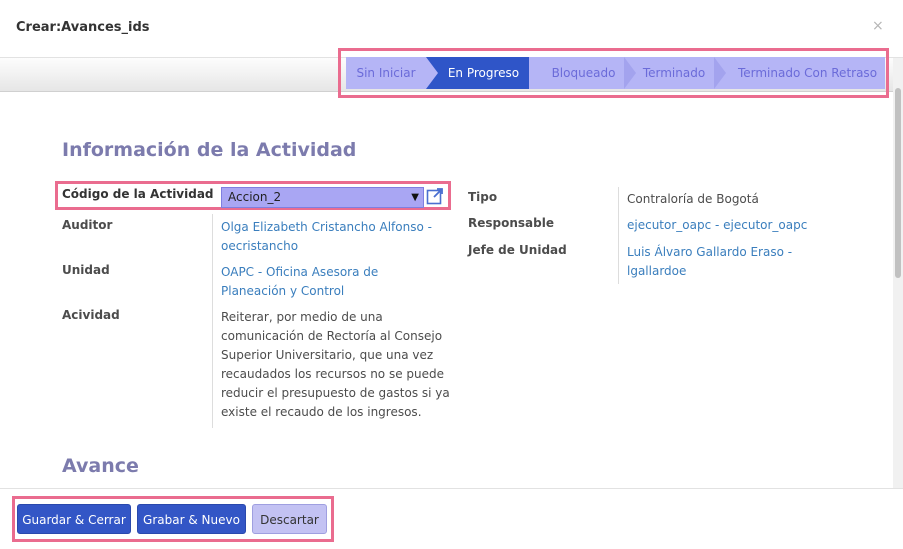 This screenshot has height=549, width=903. Describe the element at coordinates (709, 262) in the screenshot. I see `jefe-value: Luis Álvaro Gallardo Eraso - lgallardoe` at that location.